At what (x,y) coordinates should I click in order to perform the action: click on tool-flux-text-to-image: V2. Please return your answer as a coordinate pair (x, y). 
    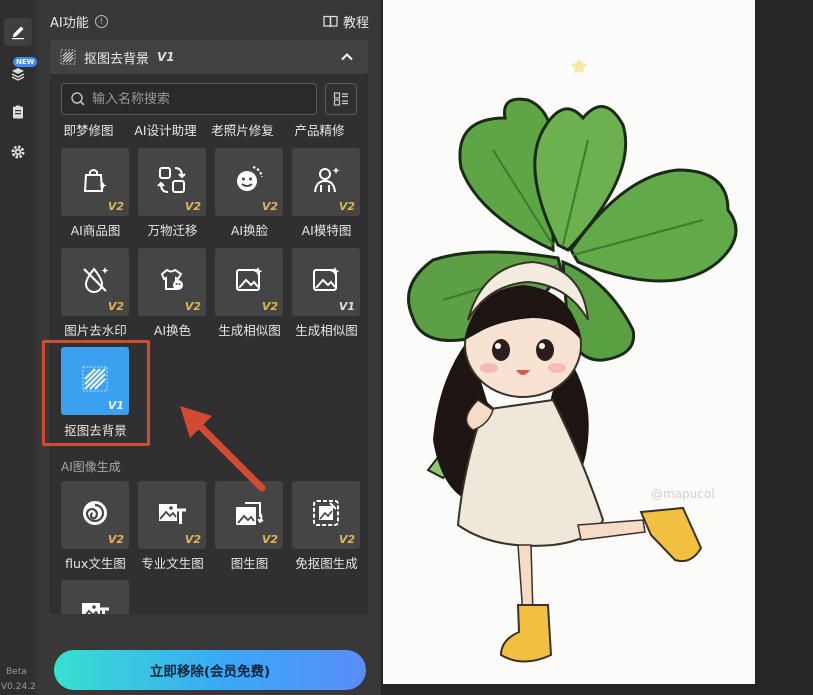
    Looking at the image, I should click on (95, 515).